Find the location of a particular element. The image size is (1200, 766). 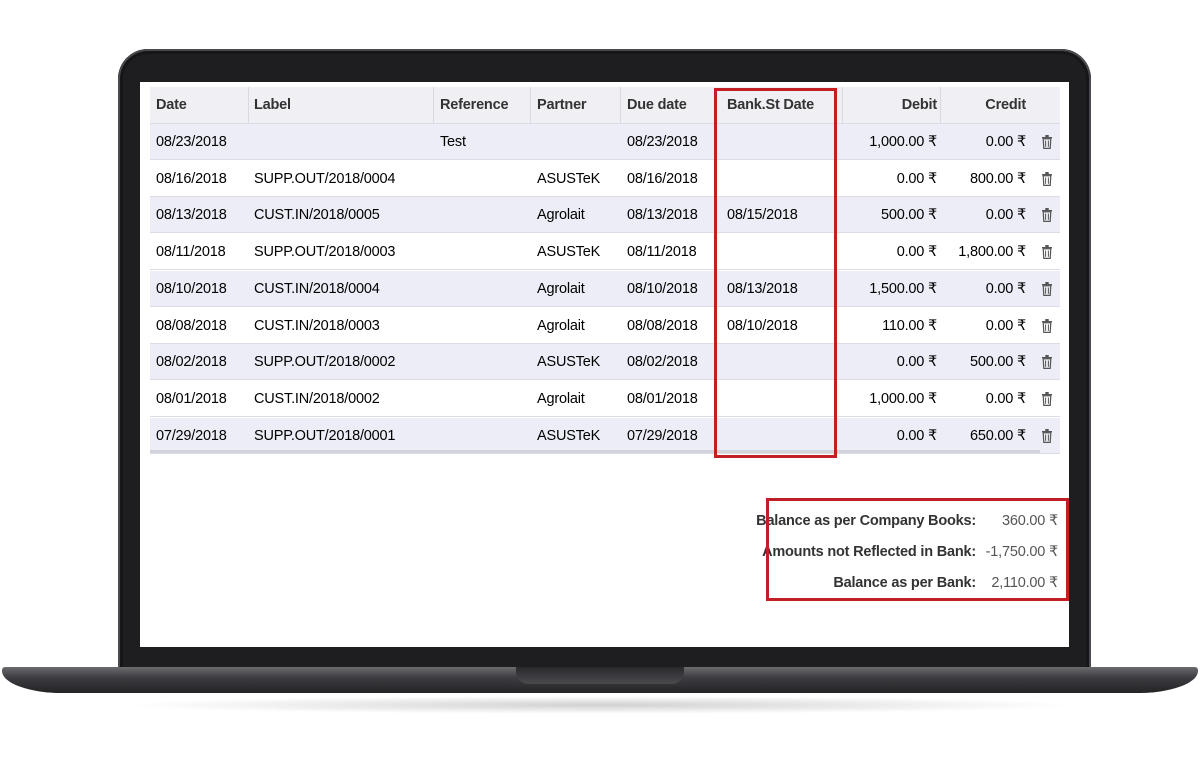

cell-debit: 500.00 ₹ is located at coordinates (908, 215).